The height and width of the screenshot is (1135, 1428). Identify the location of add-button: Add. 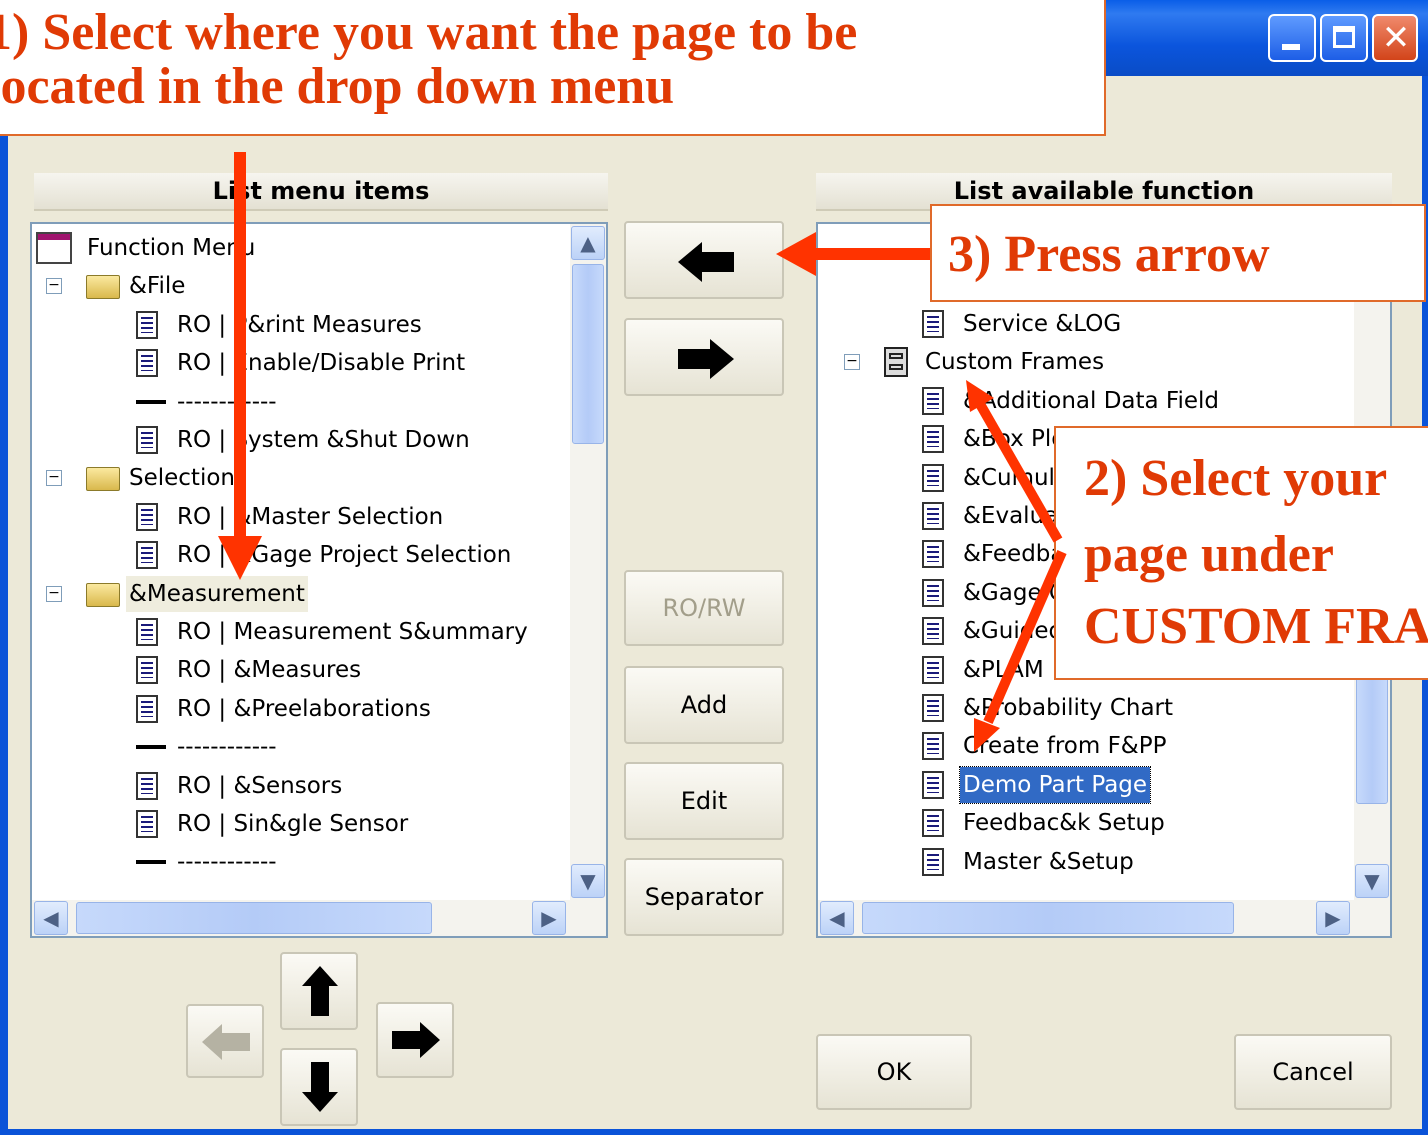
(704, 705).